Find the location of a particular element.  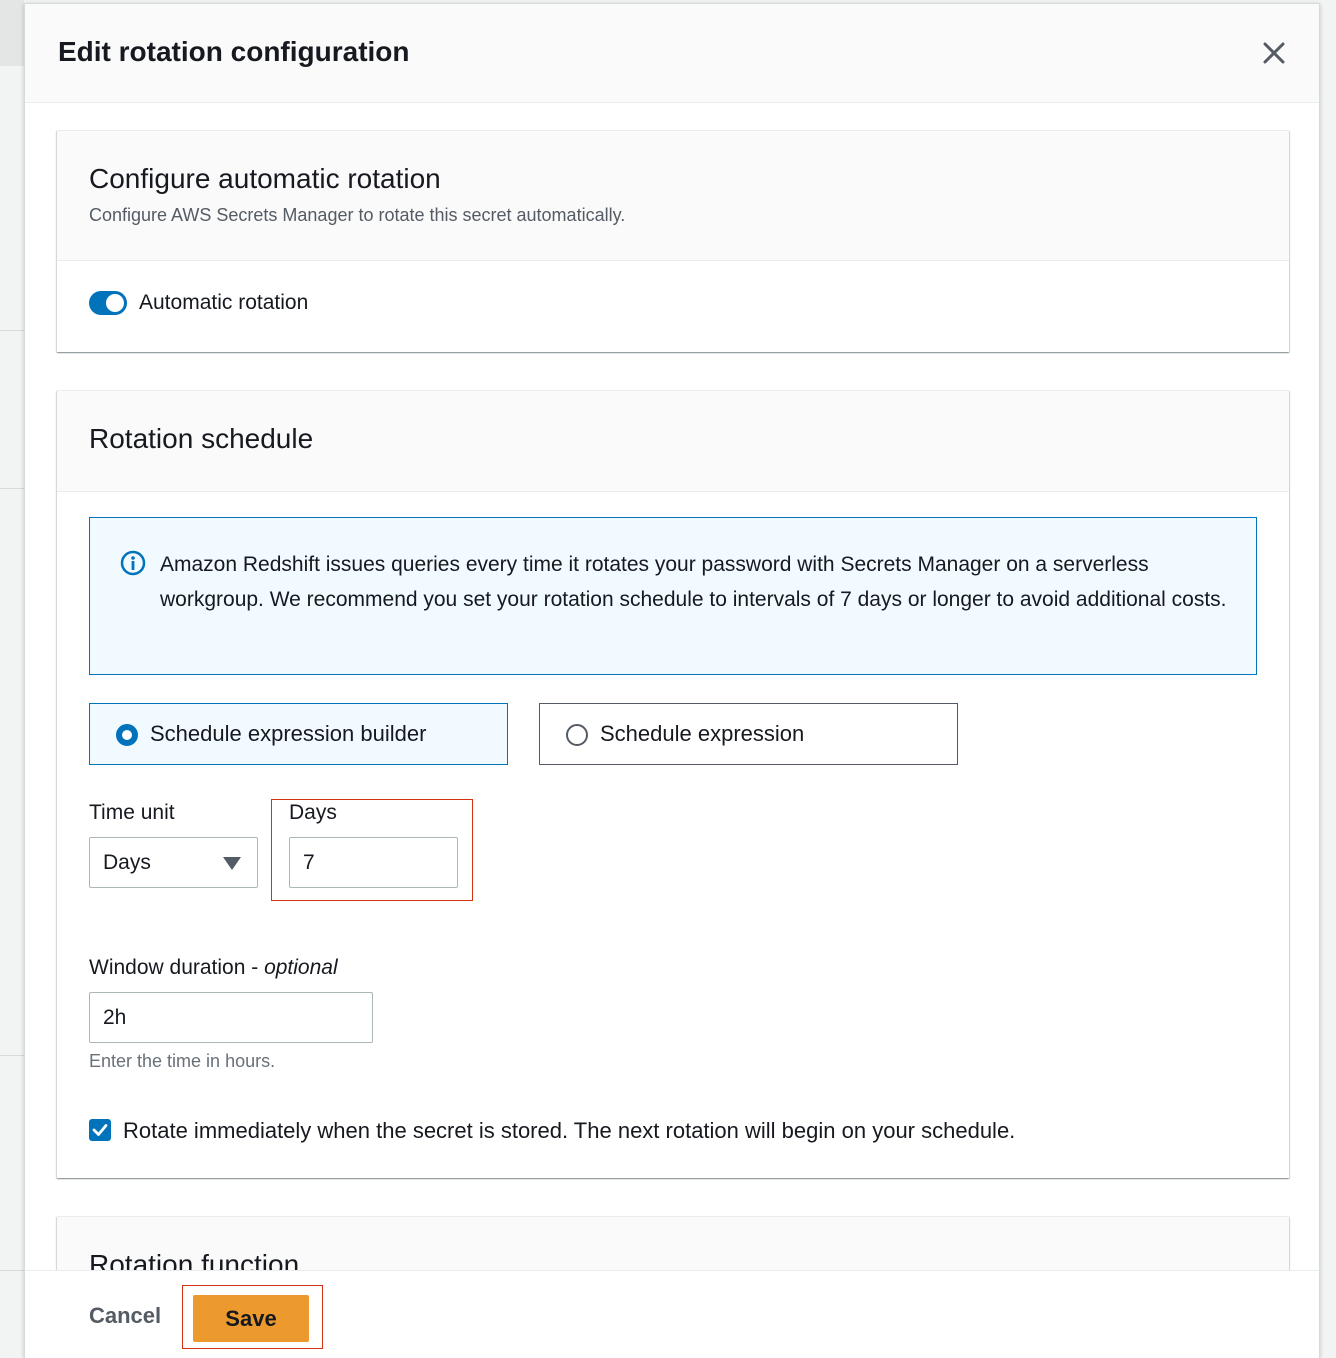

card-header: Rotation function is located at coordinates (673, 1243).